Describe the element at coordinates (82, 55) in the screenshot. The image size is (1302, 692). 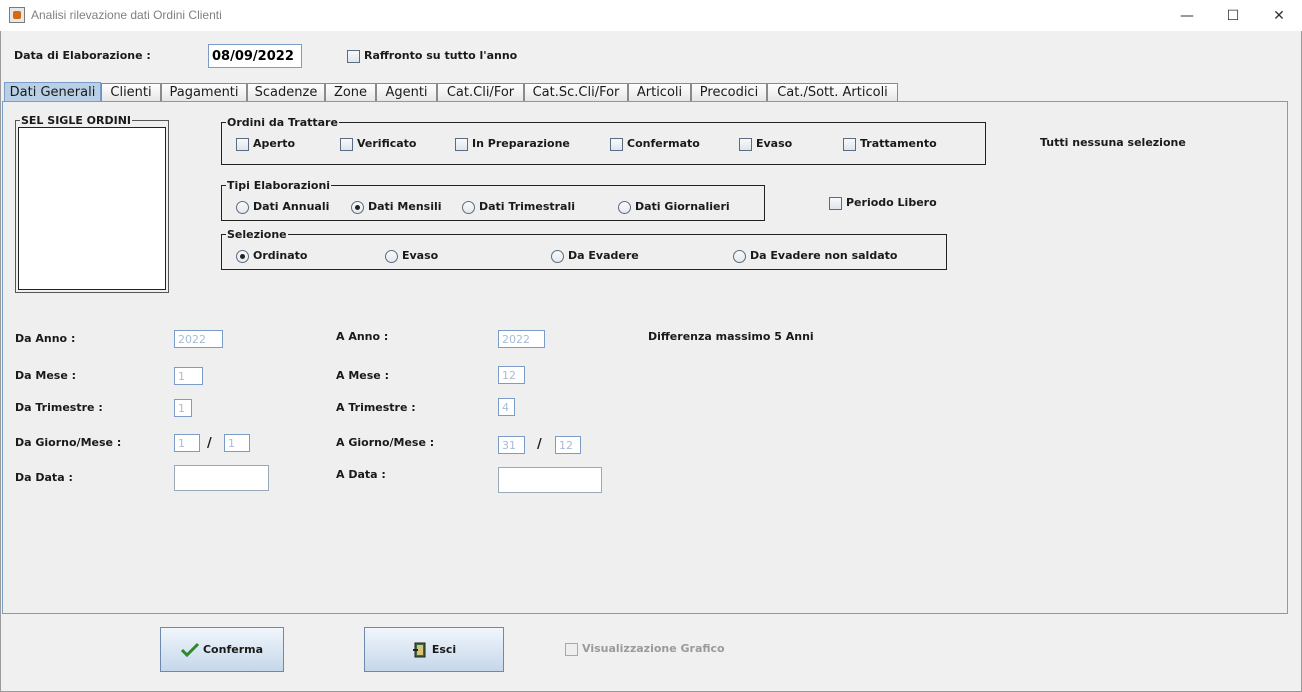
I see `data-elaborazione-label: Data di Elaborazione :` at that location.